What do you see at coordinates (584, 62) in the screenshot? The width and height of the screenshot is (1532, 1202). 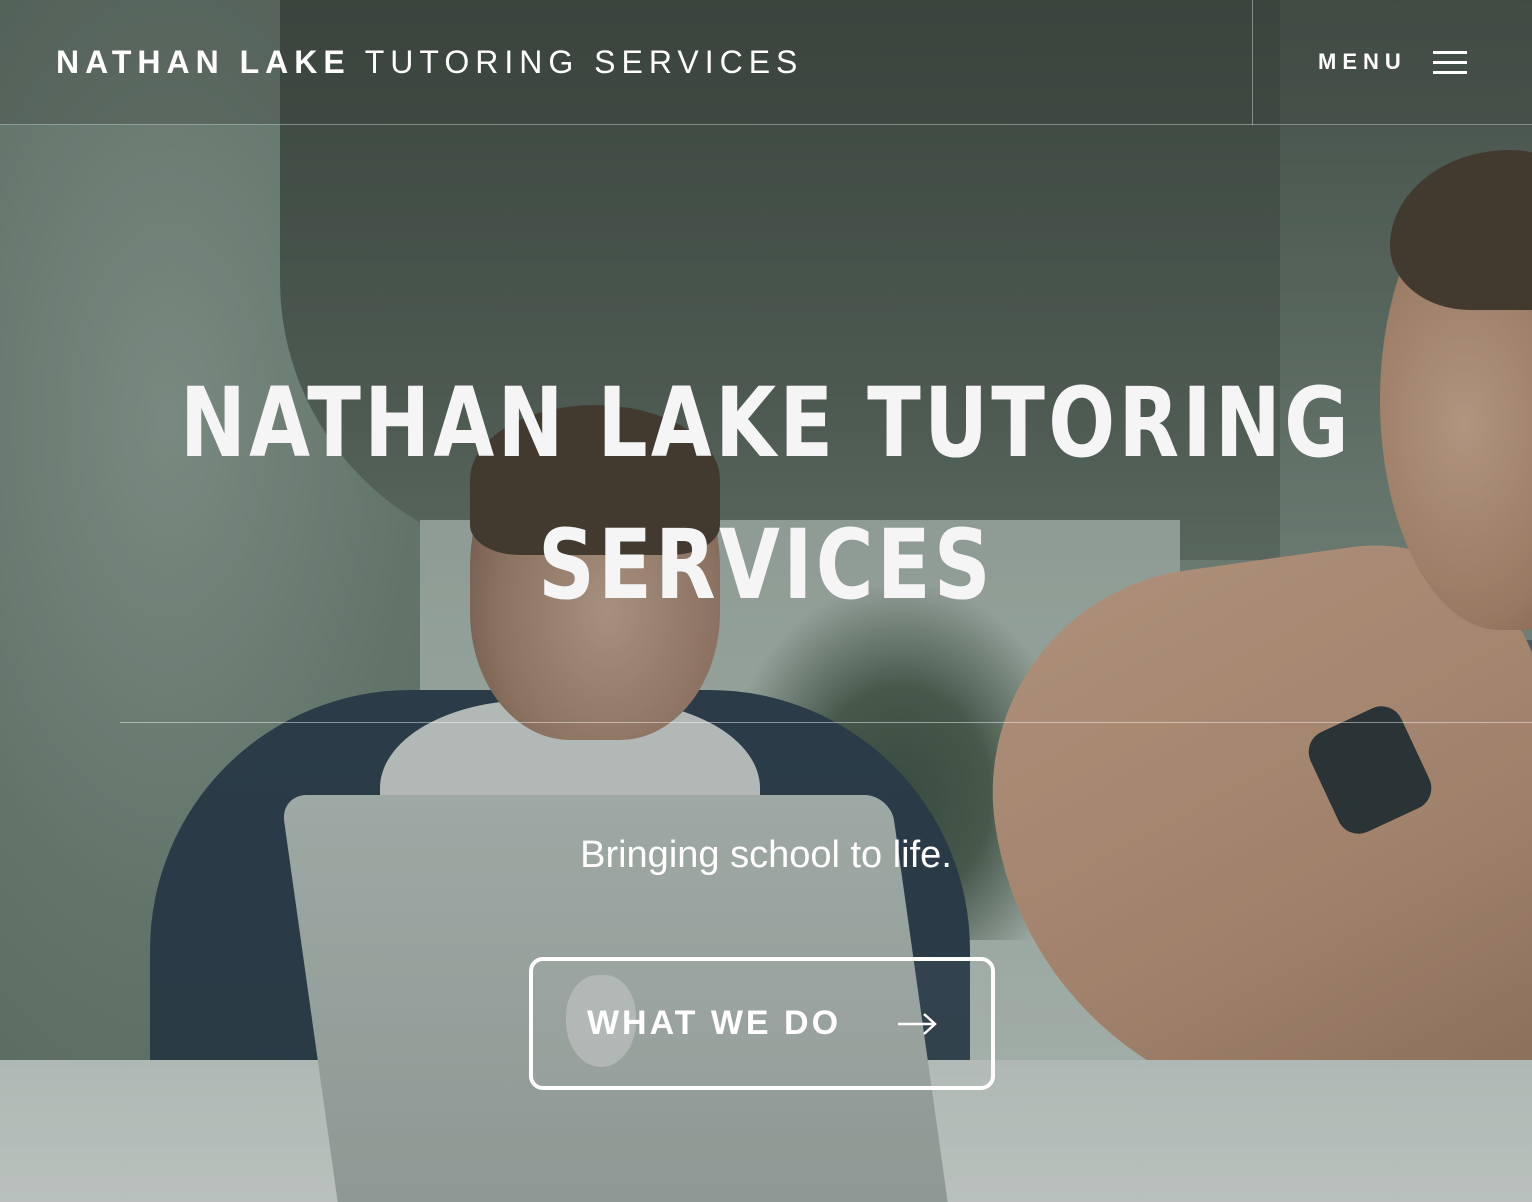 I see `brand-name-light: TUTORING SERVICES` at bounding box center [584, 62].